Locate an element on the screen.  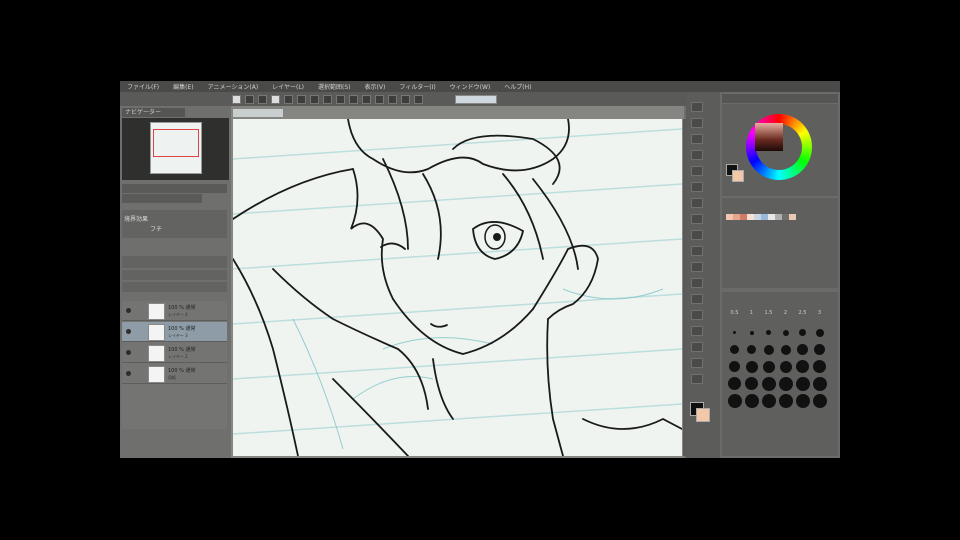
frame-tool-icon is located at coordinates (697, 347).